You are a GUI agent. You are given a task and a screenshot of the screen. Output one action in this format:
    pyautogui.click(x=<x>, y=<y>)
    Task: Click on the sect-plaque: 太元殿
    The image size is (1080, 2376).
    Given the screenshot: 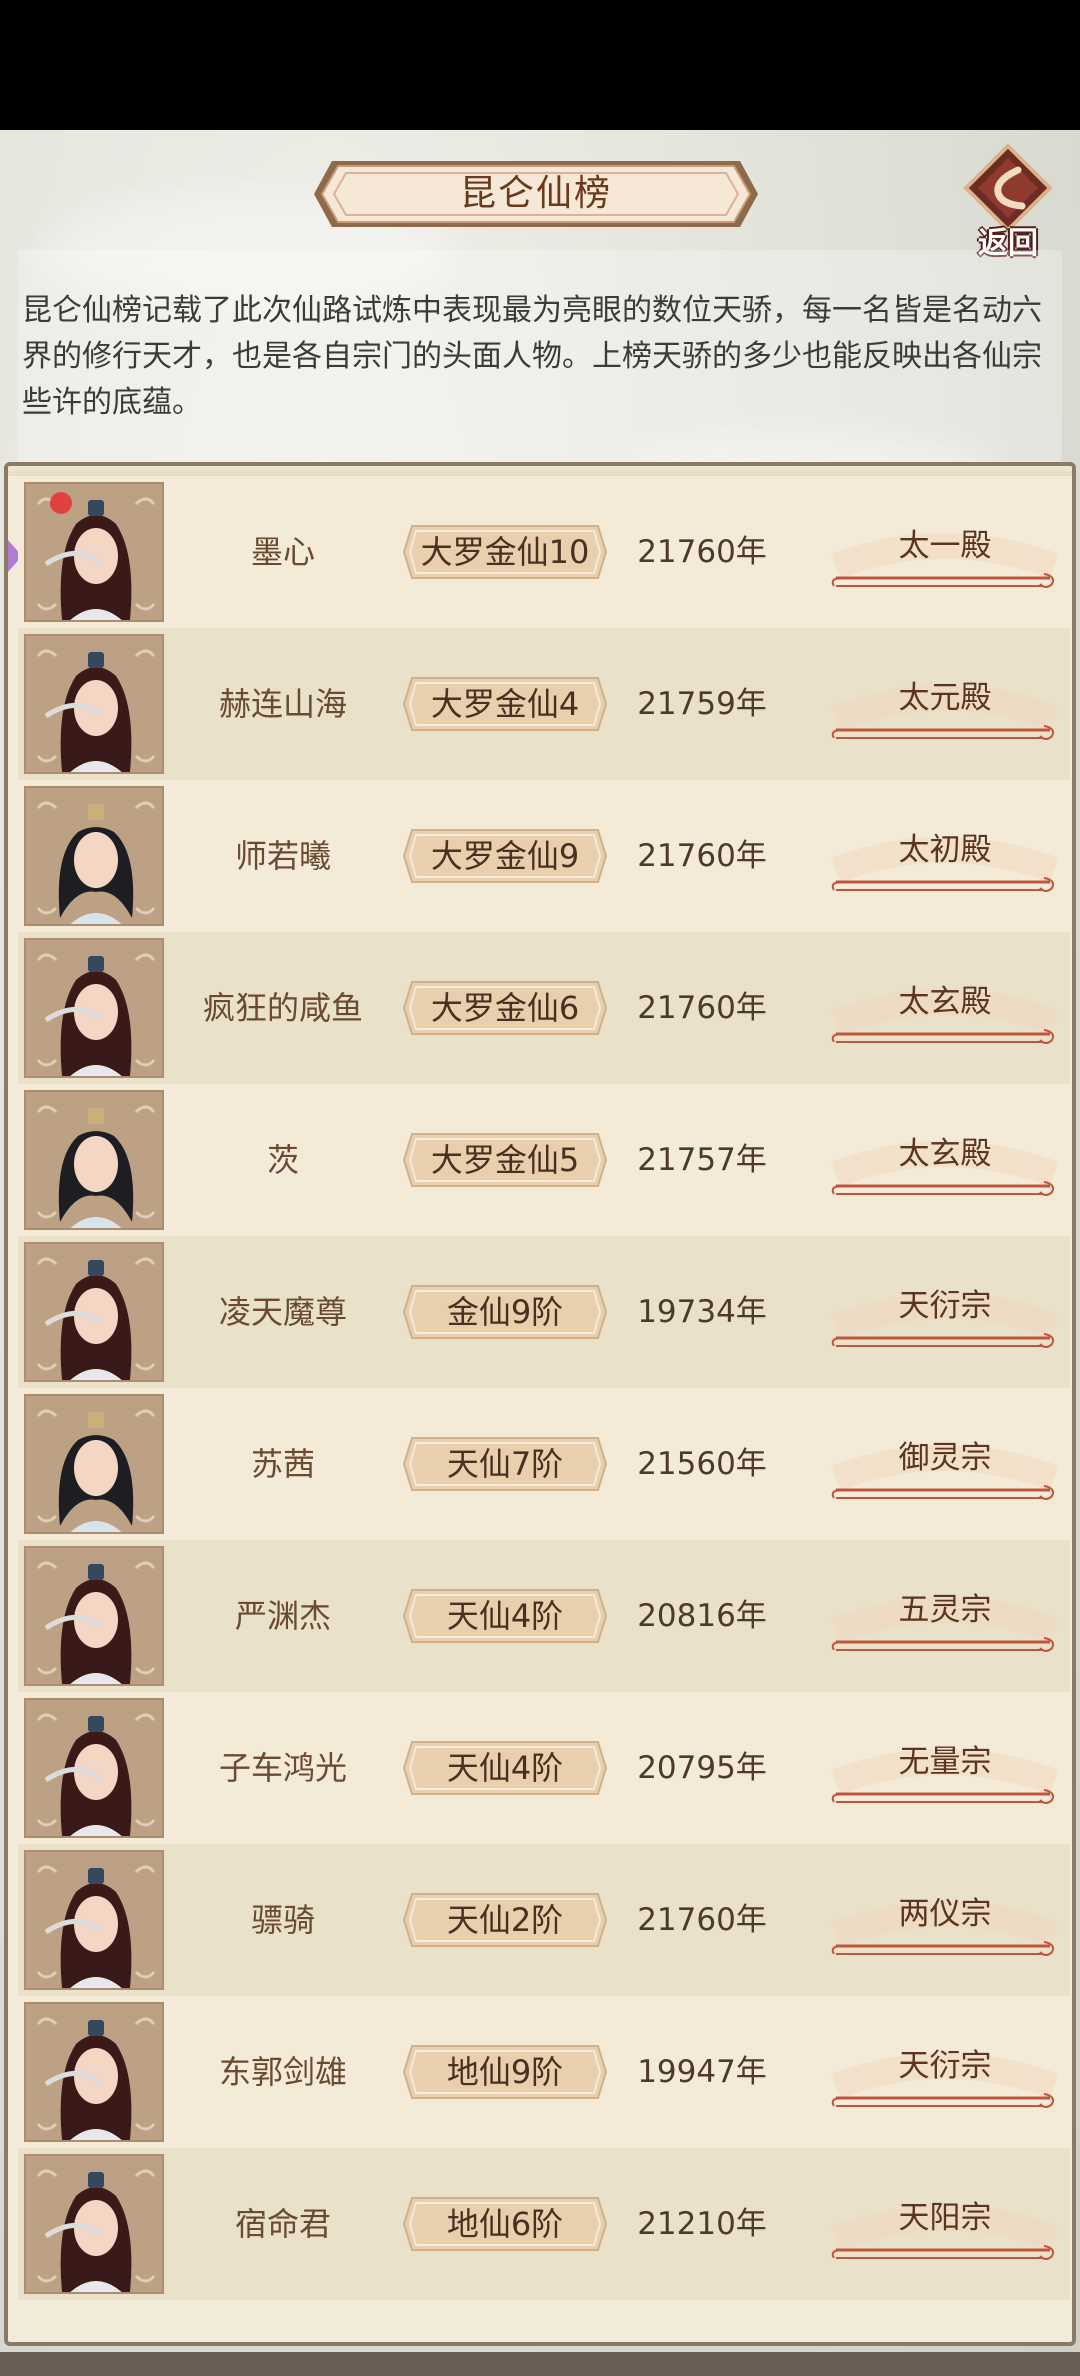 What is the action you would take?
    pyautogui.click(x=945, y=707)
    